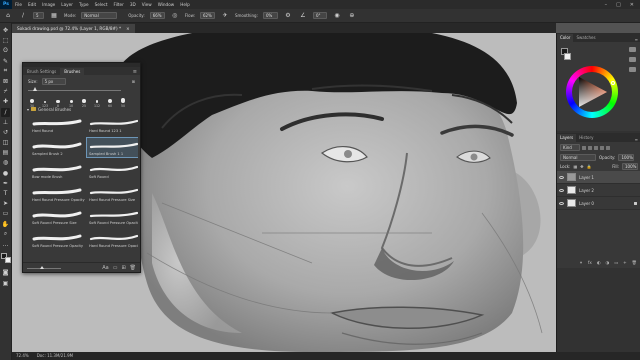 Image resolution: width=640 pixels, height=360 pixels. I want to click on folder-icon: ▭, so click(616, 264).